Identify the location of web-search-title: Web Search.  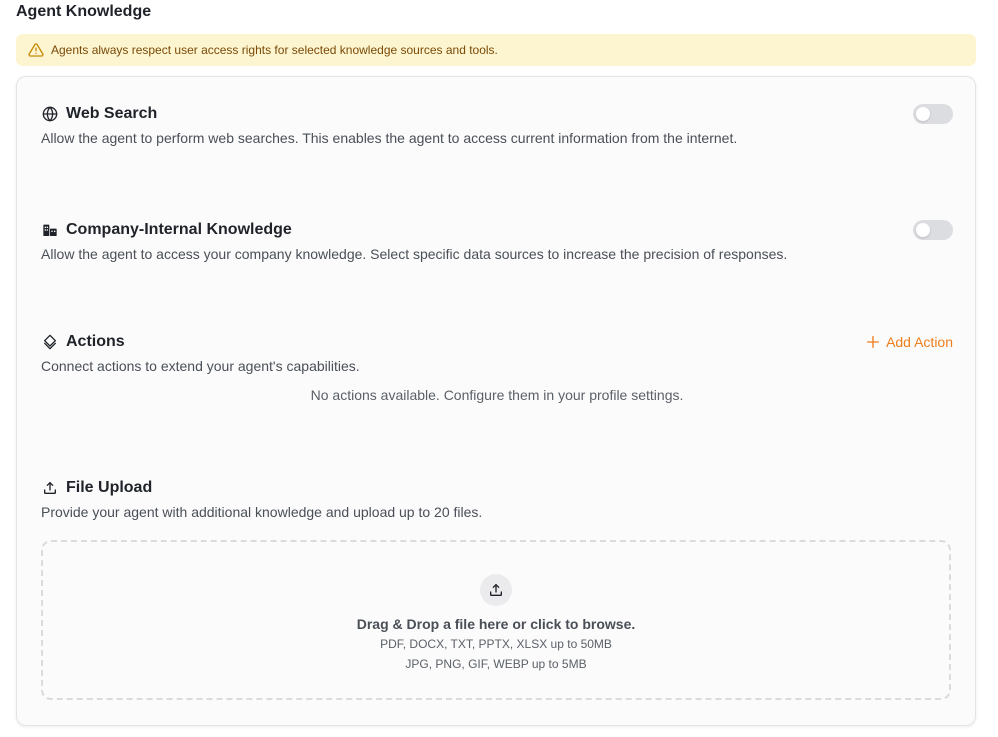
(112, 113).